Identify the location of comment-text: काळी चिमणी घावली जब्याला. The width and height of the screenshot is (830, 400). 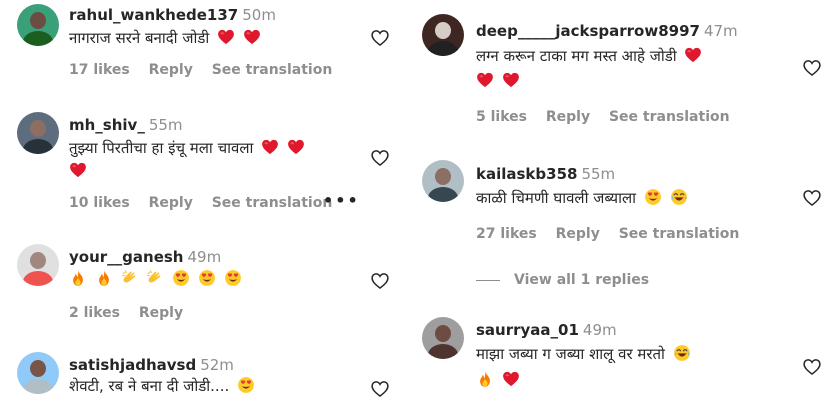
(582, 198).